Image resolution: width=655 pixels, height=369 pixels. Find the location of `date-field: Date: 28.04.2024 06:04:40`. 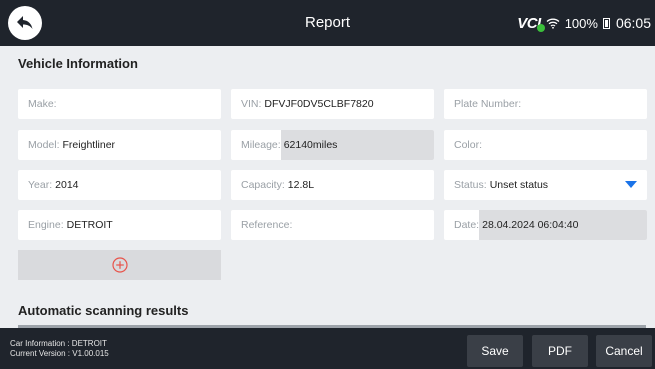

date-field: Date: 28.04.2024 06:04:40 is located at coordinates (545, 225).